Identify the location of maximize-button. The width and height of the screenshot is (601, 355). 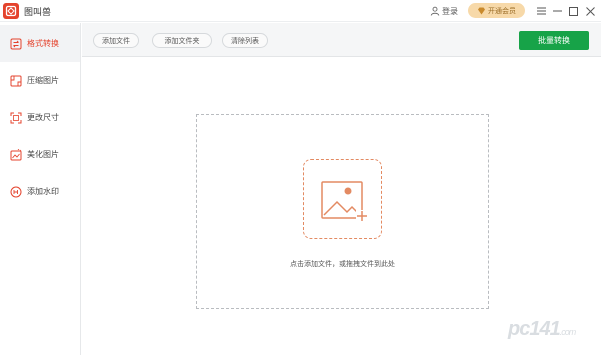
(573, 11).